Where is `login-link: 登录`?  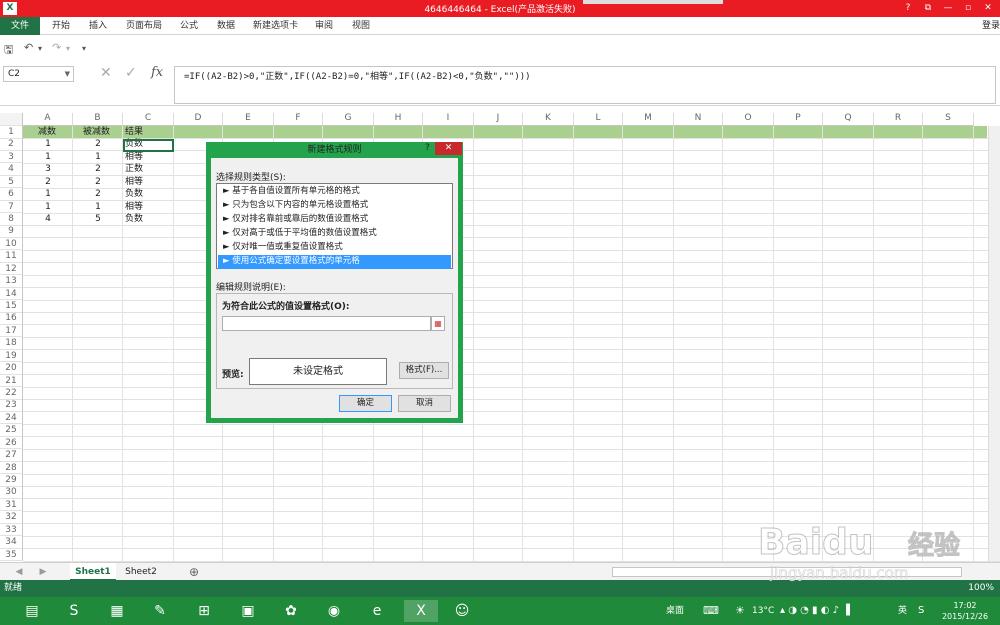
login-link: 登录 is located at coordinates (991, 26).